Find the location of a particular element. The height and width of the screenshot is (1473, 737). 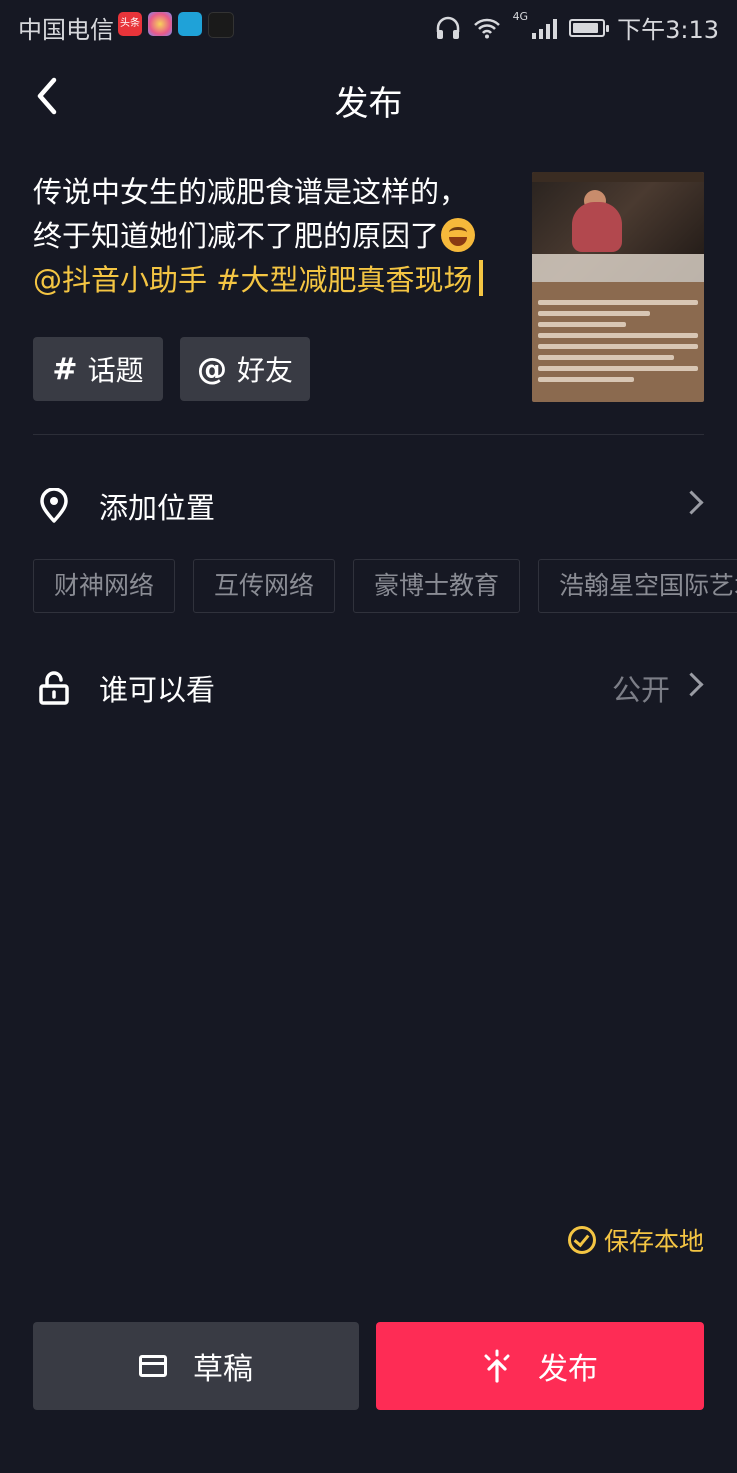

hash-icon: # is located at coordinates (65, 369).